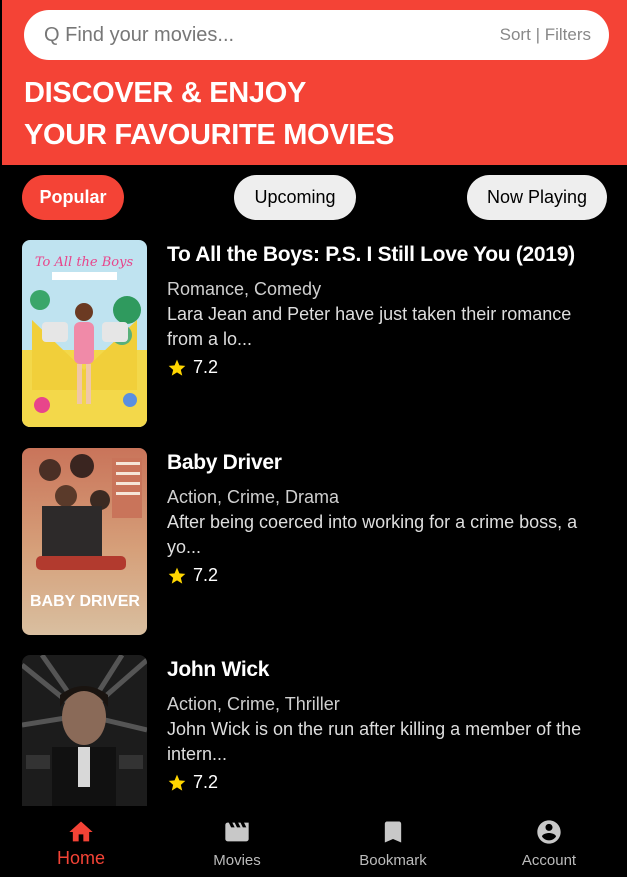  Describe the element at coordinates (165, 93) in the screenshot. I see `hero-line-1: DISCOVER & ENJOY` at that location.